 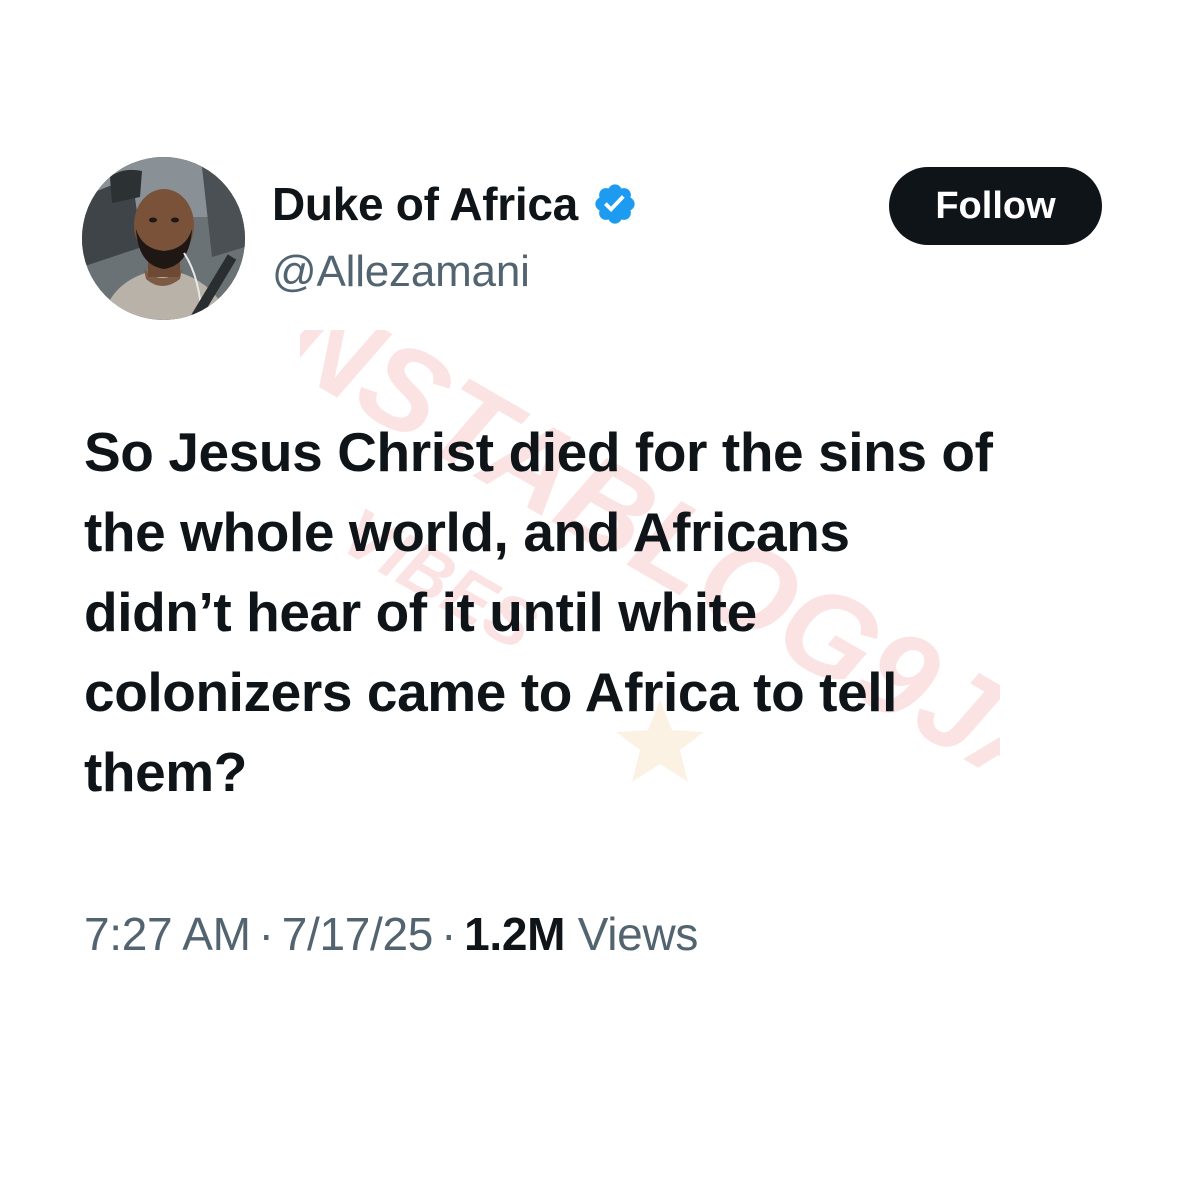 I want to click on tweet-text-line: them?, so click(x=166, y=772).